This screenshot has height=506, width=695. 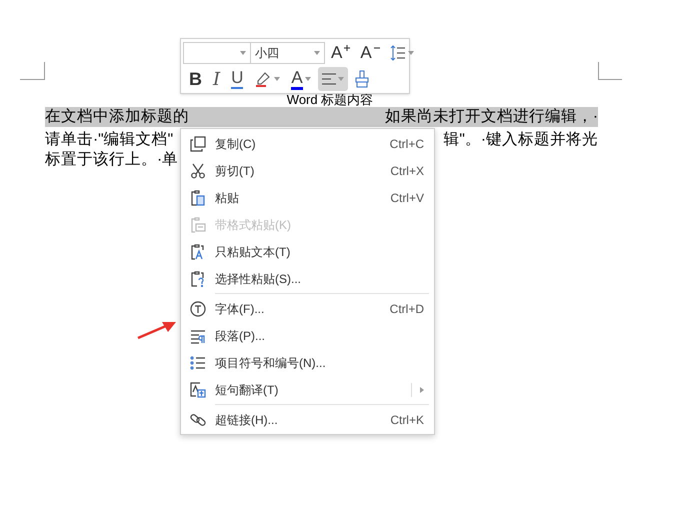 I want to click on menu-item: 只粘贴文本(T), so click(x=307, y=251).